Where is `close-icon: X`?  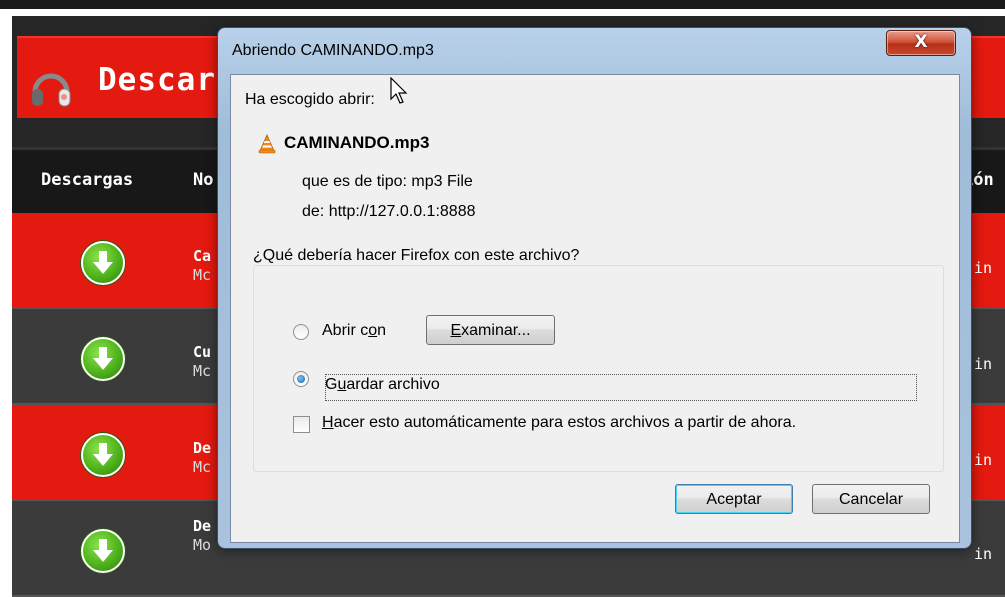 close-icon: X is located at coordinates (921, 42).